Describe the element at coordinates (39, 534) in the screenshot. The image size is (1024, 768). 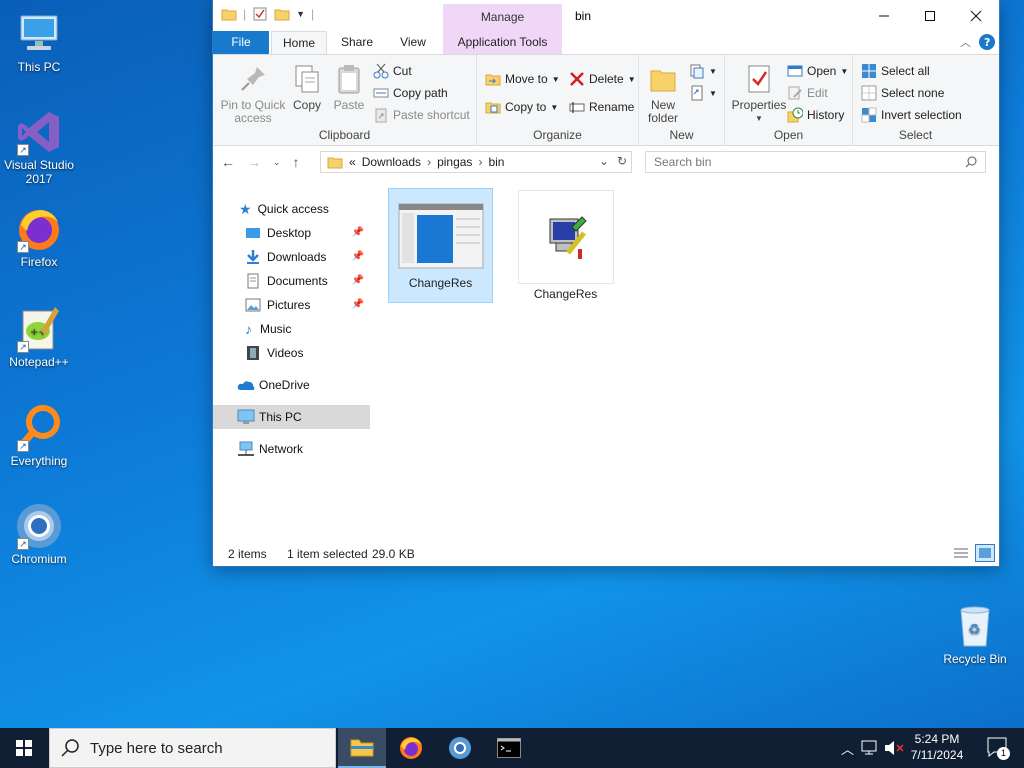
I see `desktop-icon-chromium: ↗ Chromium` at that location.